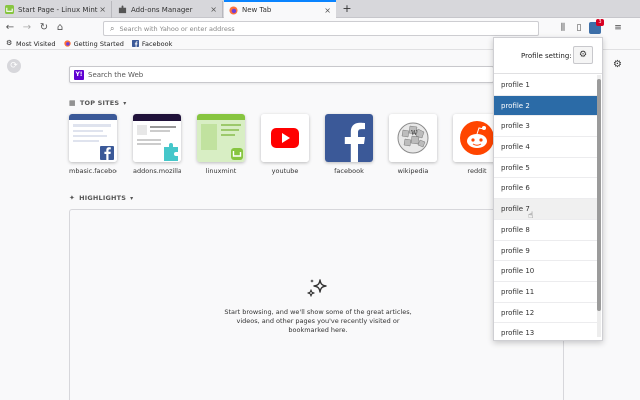  What do you see at coordinates (349, 171) in the screenshot?
I see `top-site-name: facebook` at bounding box center [349, 171].